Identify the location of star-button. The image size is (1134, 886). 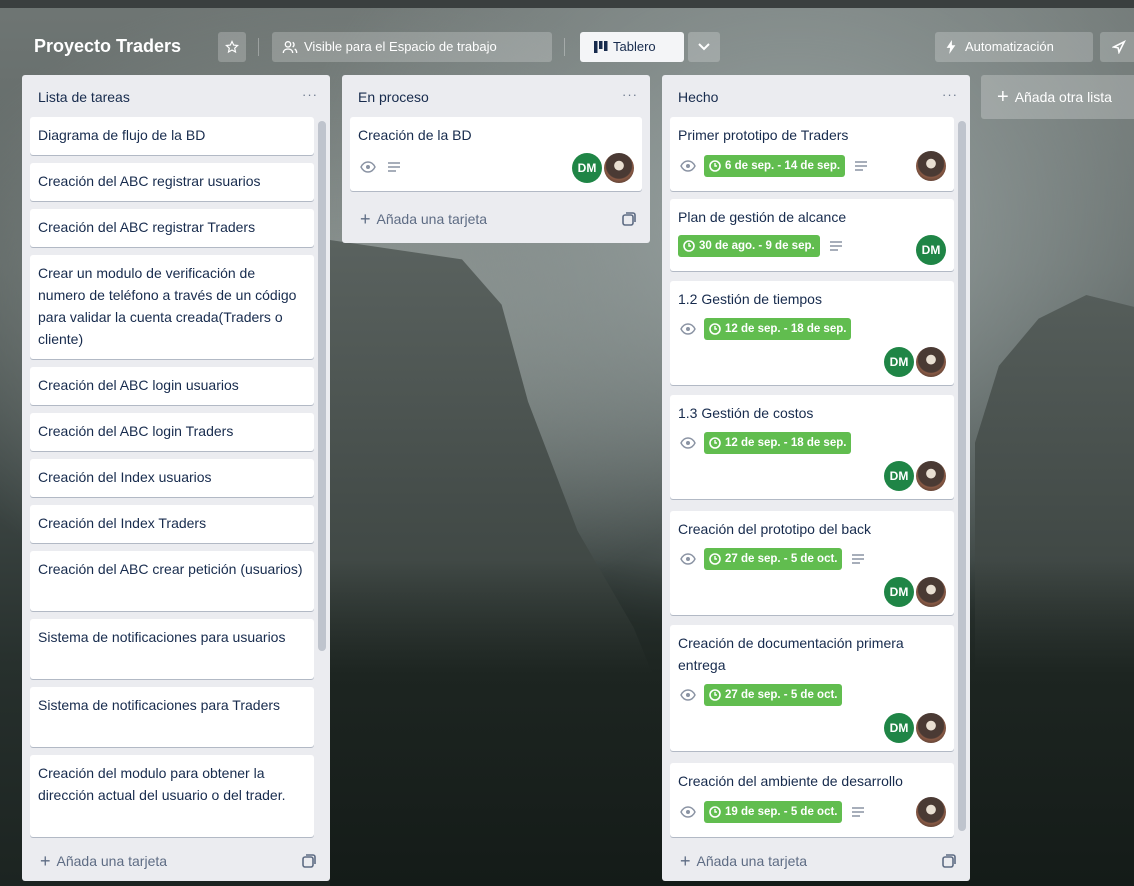
(232, 47).